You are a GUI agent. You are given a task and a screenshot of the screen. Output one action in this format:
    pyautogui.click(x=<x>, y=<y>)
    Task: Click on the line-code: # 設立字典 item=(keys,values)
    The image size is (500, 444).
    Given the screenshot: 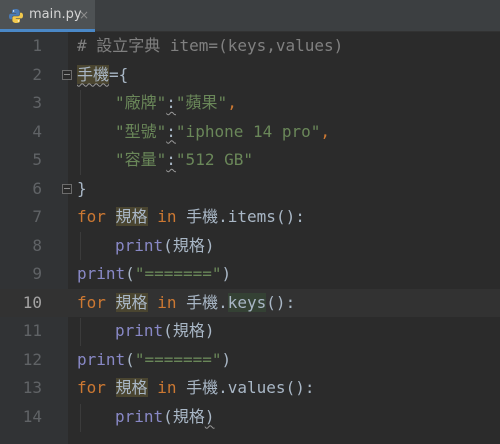 What is the action you would take?
    pyautogui.click(x=210, y=46)
    